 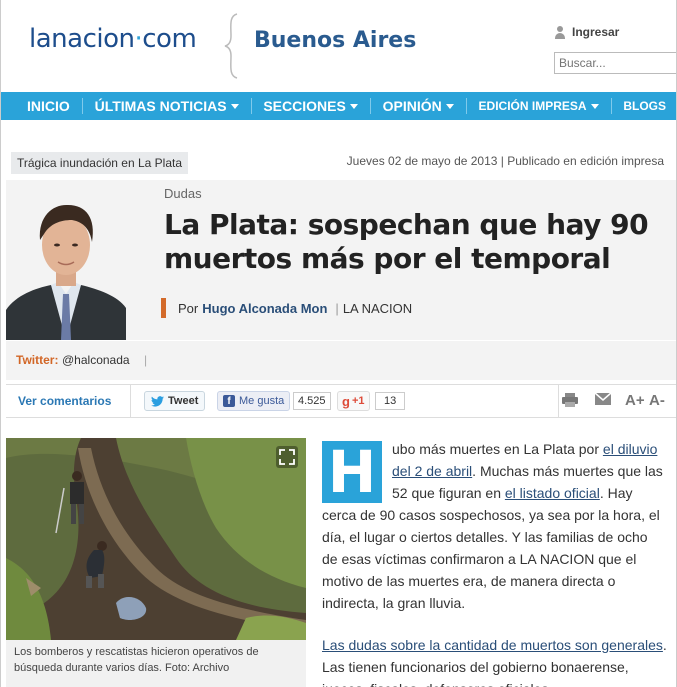 I want to click on drop-cap: H, so click(x=352, y=472).